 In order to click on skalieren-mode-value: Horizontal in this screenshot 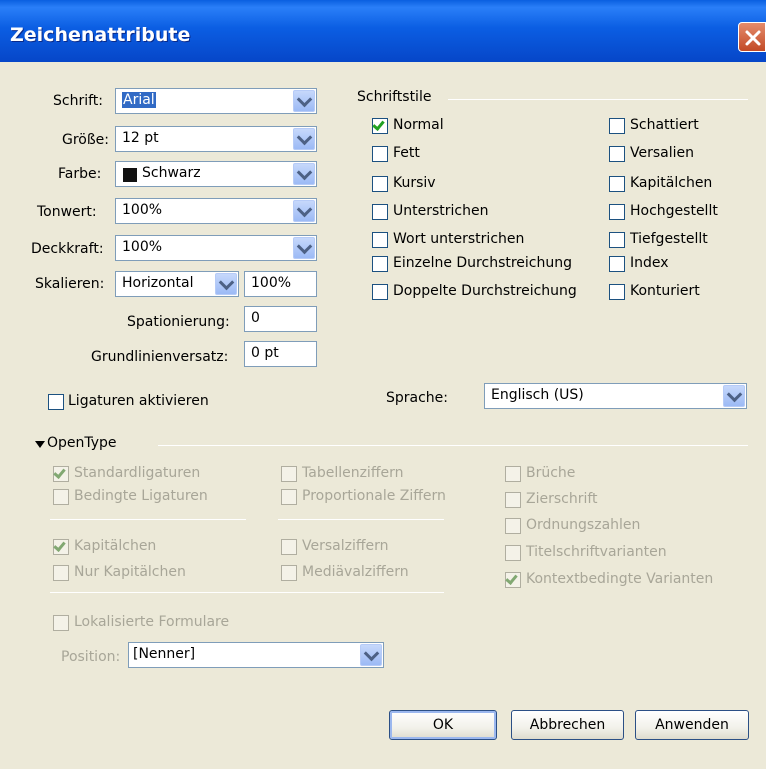, I will do `click(158, 283)`.